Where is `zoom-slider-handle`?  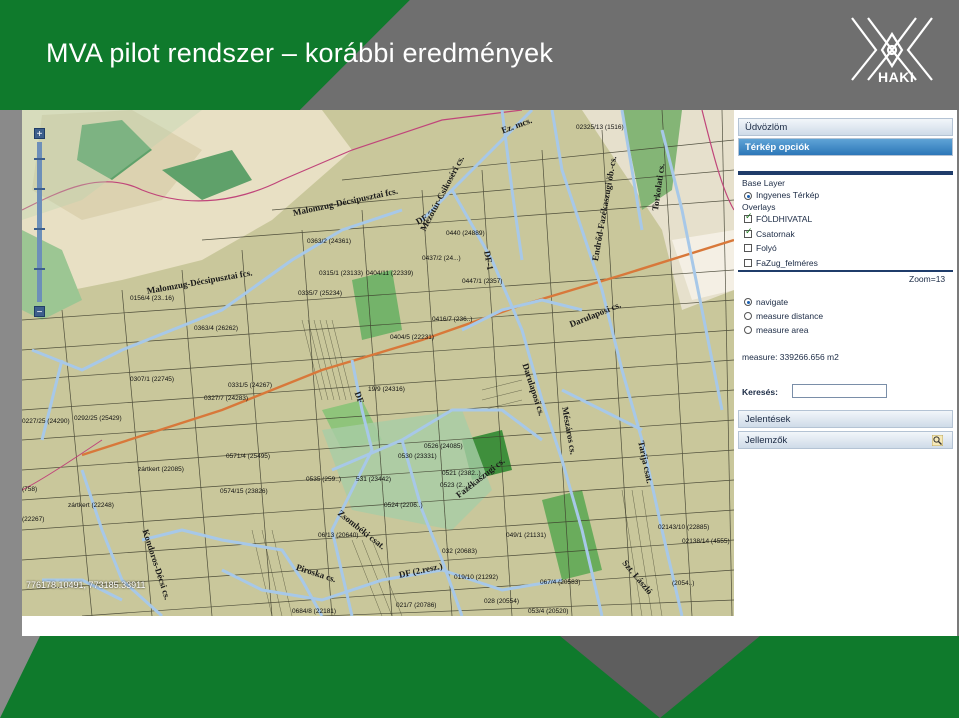
zoom-slider-handle is located at coordinates (39, 189).